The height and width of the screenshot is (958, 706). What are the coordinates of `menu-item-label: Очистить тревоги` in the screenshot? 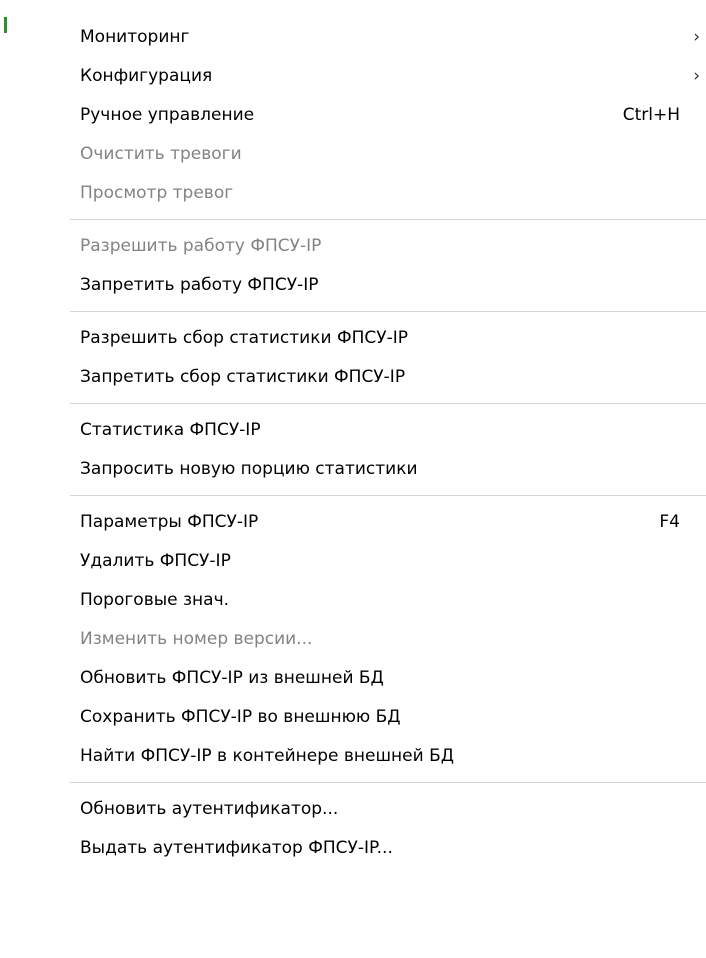 It's located at (161, 154).